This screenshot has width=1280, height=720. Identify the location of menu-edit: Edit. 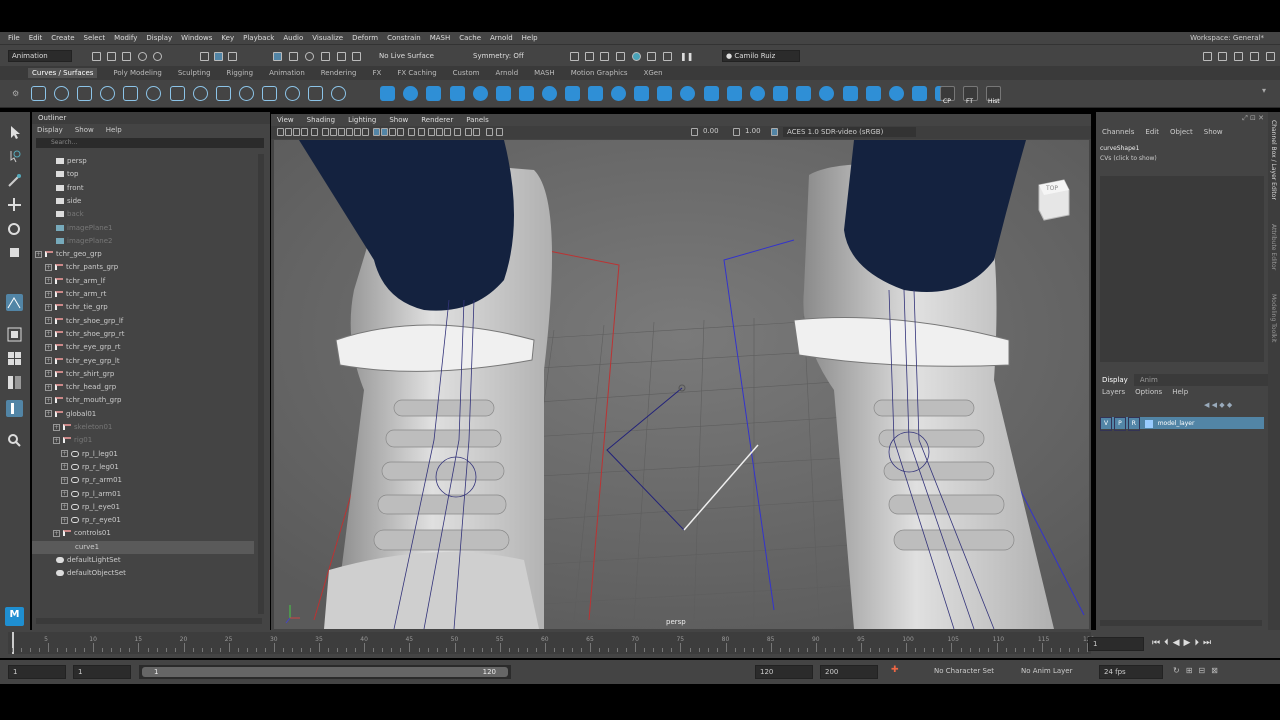
(36, 38).